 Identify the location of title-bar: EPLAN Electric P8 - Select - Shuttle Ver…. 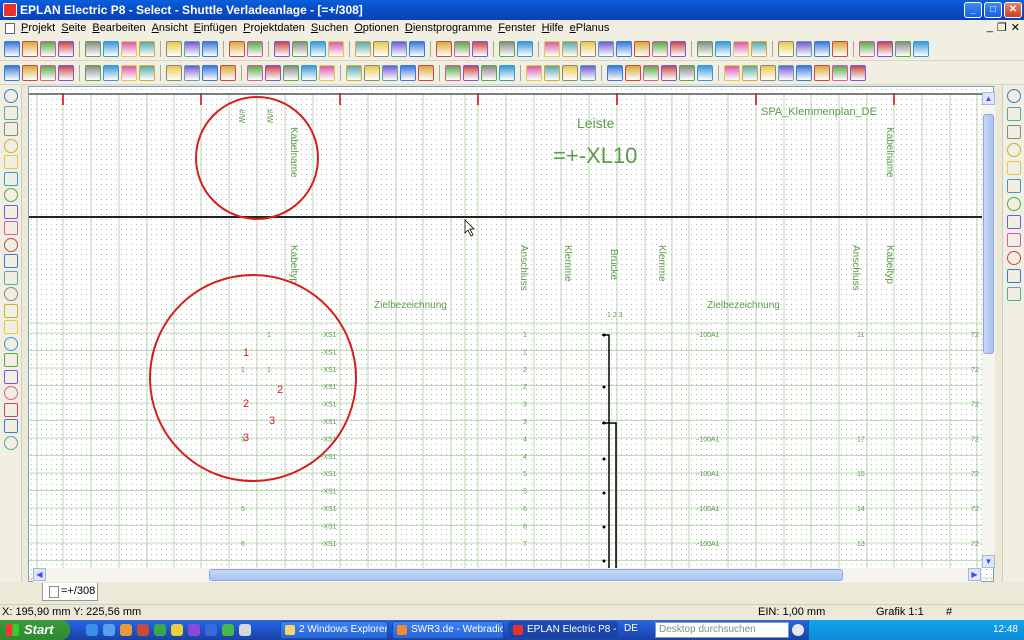
(512, 10).